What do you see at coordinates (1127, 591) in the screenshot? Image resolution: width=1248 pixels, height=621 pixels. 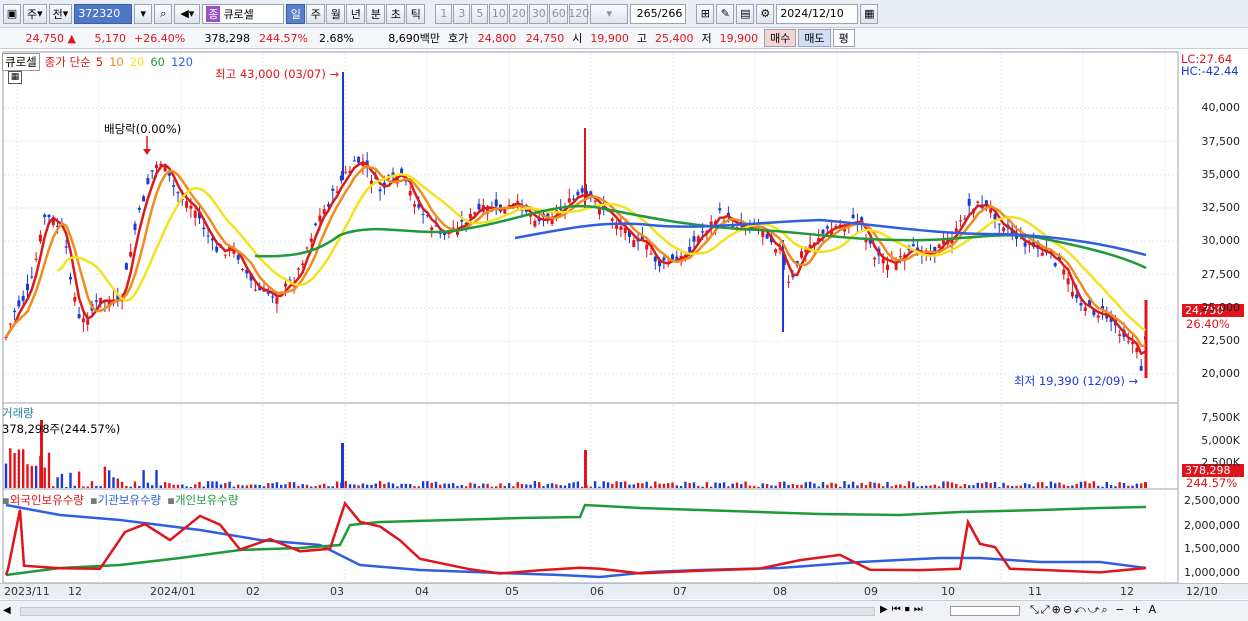 I see `x-label-13: 12` at bounding box center [1127, 591].